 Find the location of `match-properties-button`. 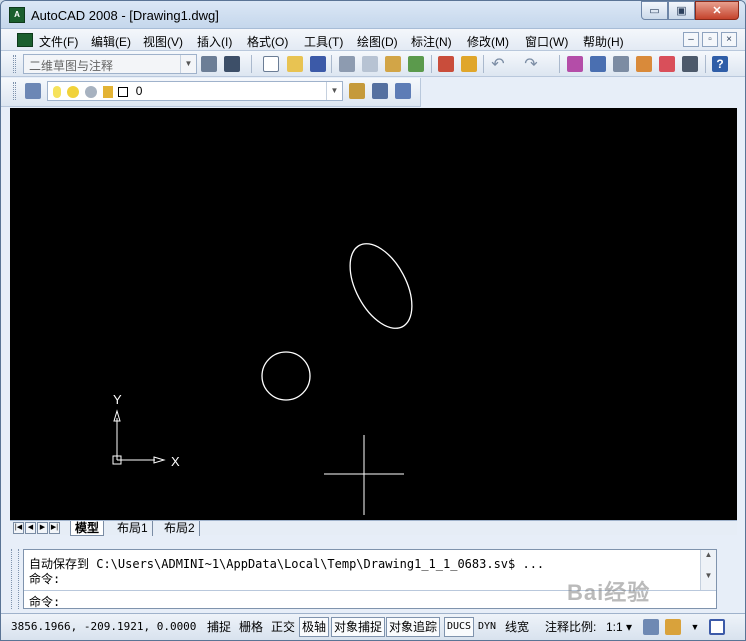

match-properties-button is located at coordinates (446, 64).